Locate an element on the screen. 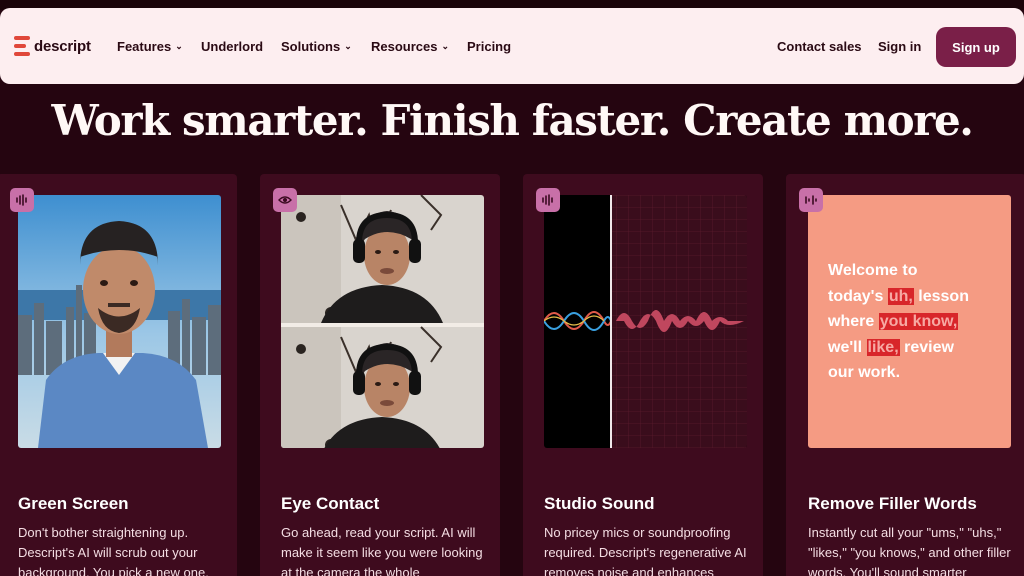 The width and height of the screenshot is (1024, 576). nav-resources-label: Resources is located at coordinates (404, 46).